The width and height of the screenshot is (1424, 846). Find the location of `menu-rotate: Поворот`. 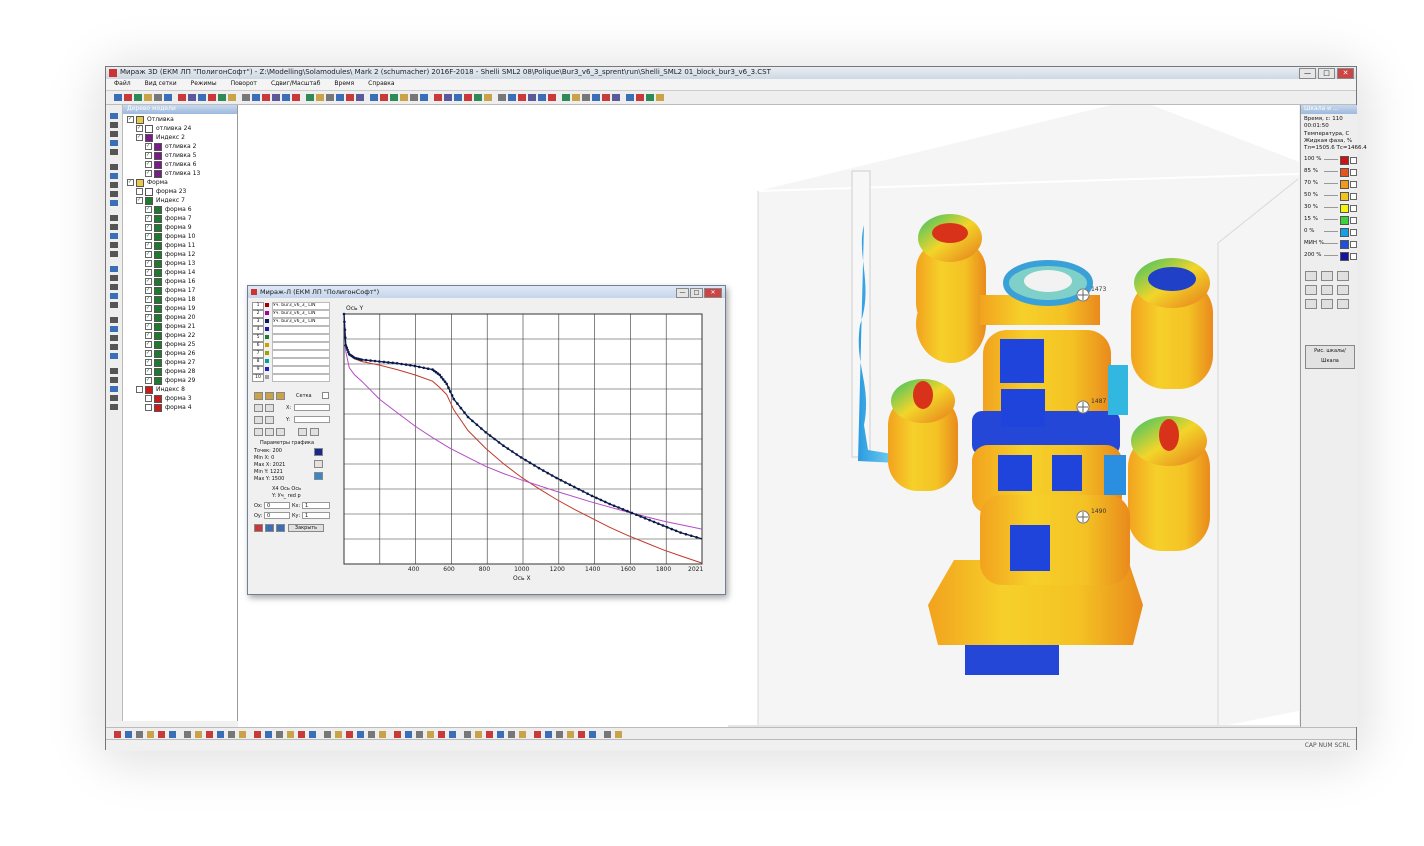

menu-rotate: Поворот is located at coordinates (243, 84).